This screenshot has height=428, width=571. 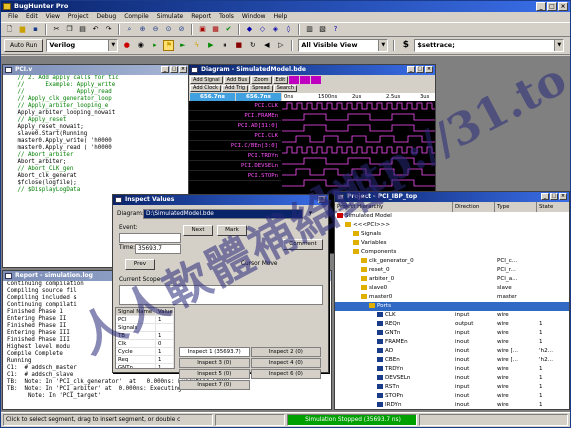 I want to click on menu-file: File, so click(x=13, y=17).